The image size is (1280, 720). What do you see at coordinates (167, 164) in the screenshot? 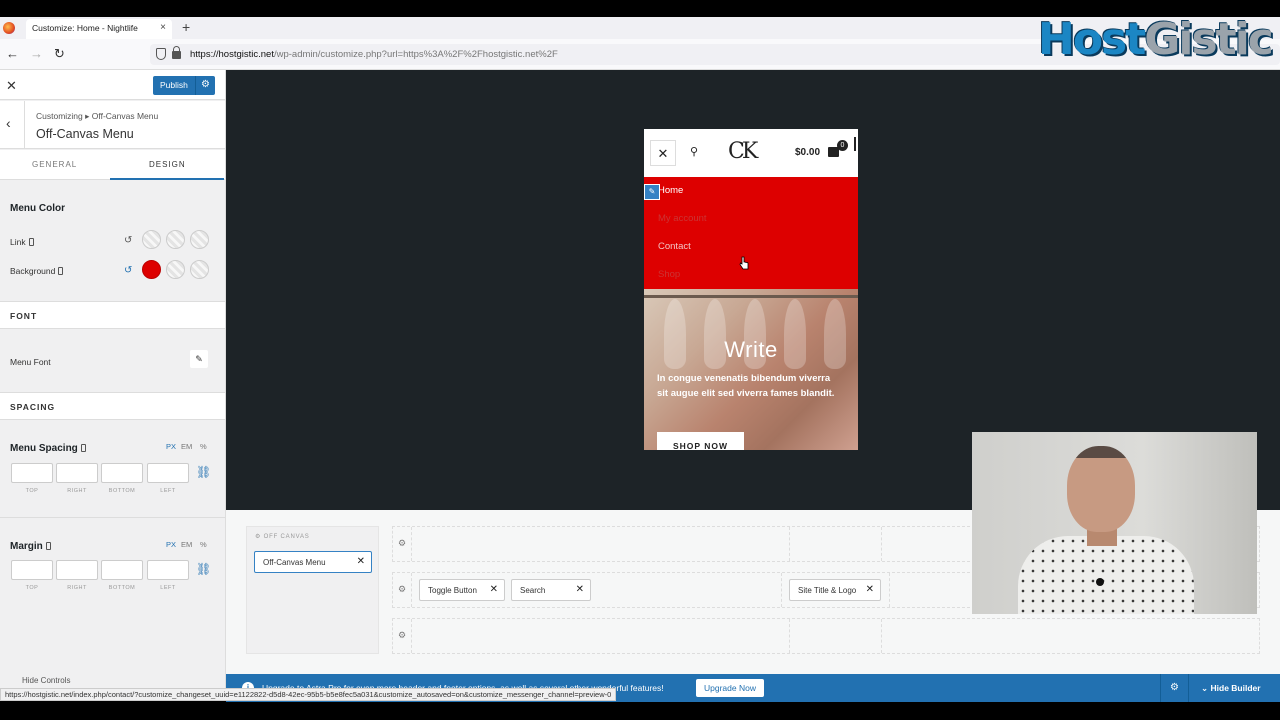
I see `tab-design: DESIGN` at bounding box center [167, 164].